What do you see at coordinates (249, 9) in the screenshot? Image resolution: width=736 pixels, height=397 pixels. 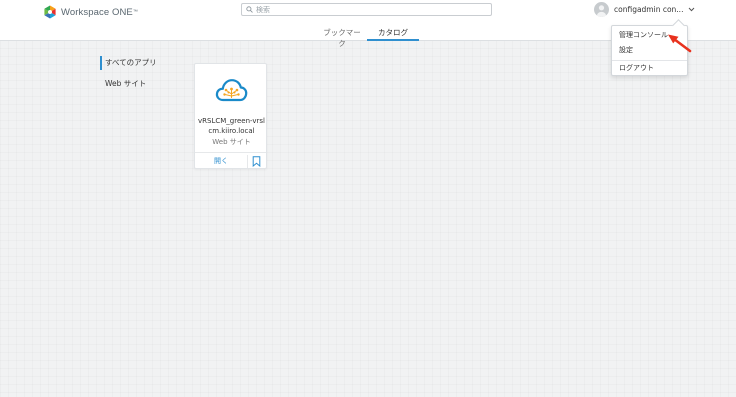 I see `search-icon` at bounding box center [249, 9].